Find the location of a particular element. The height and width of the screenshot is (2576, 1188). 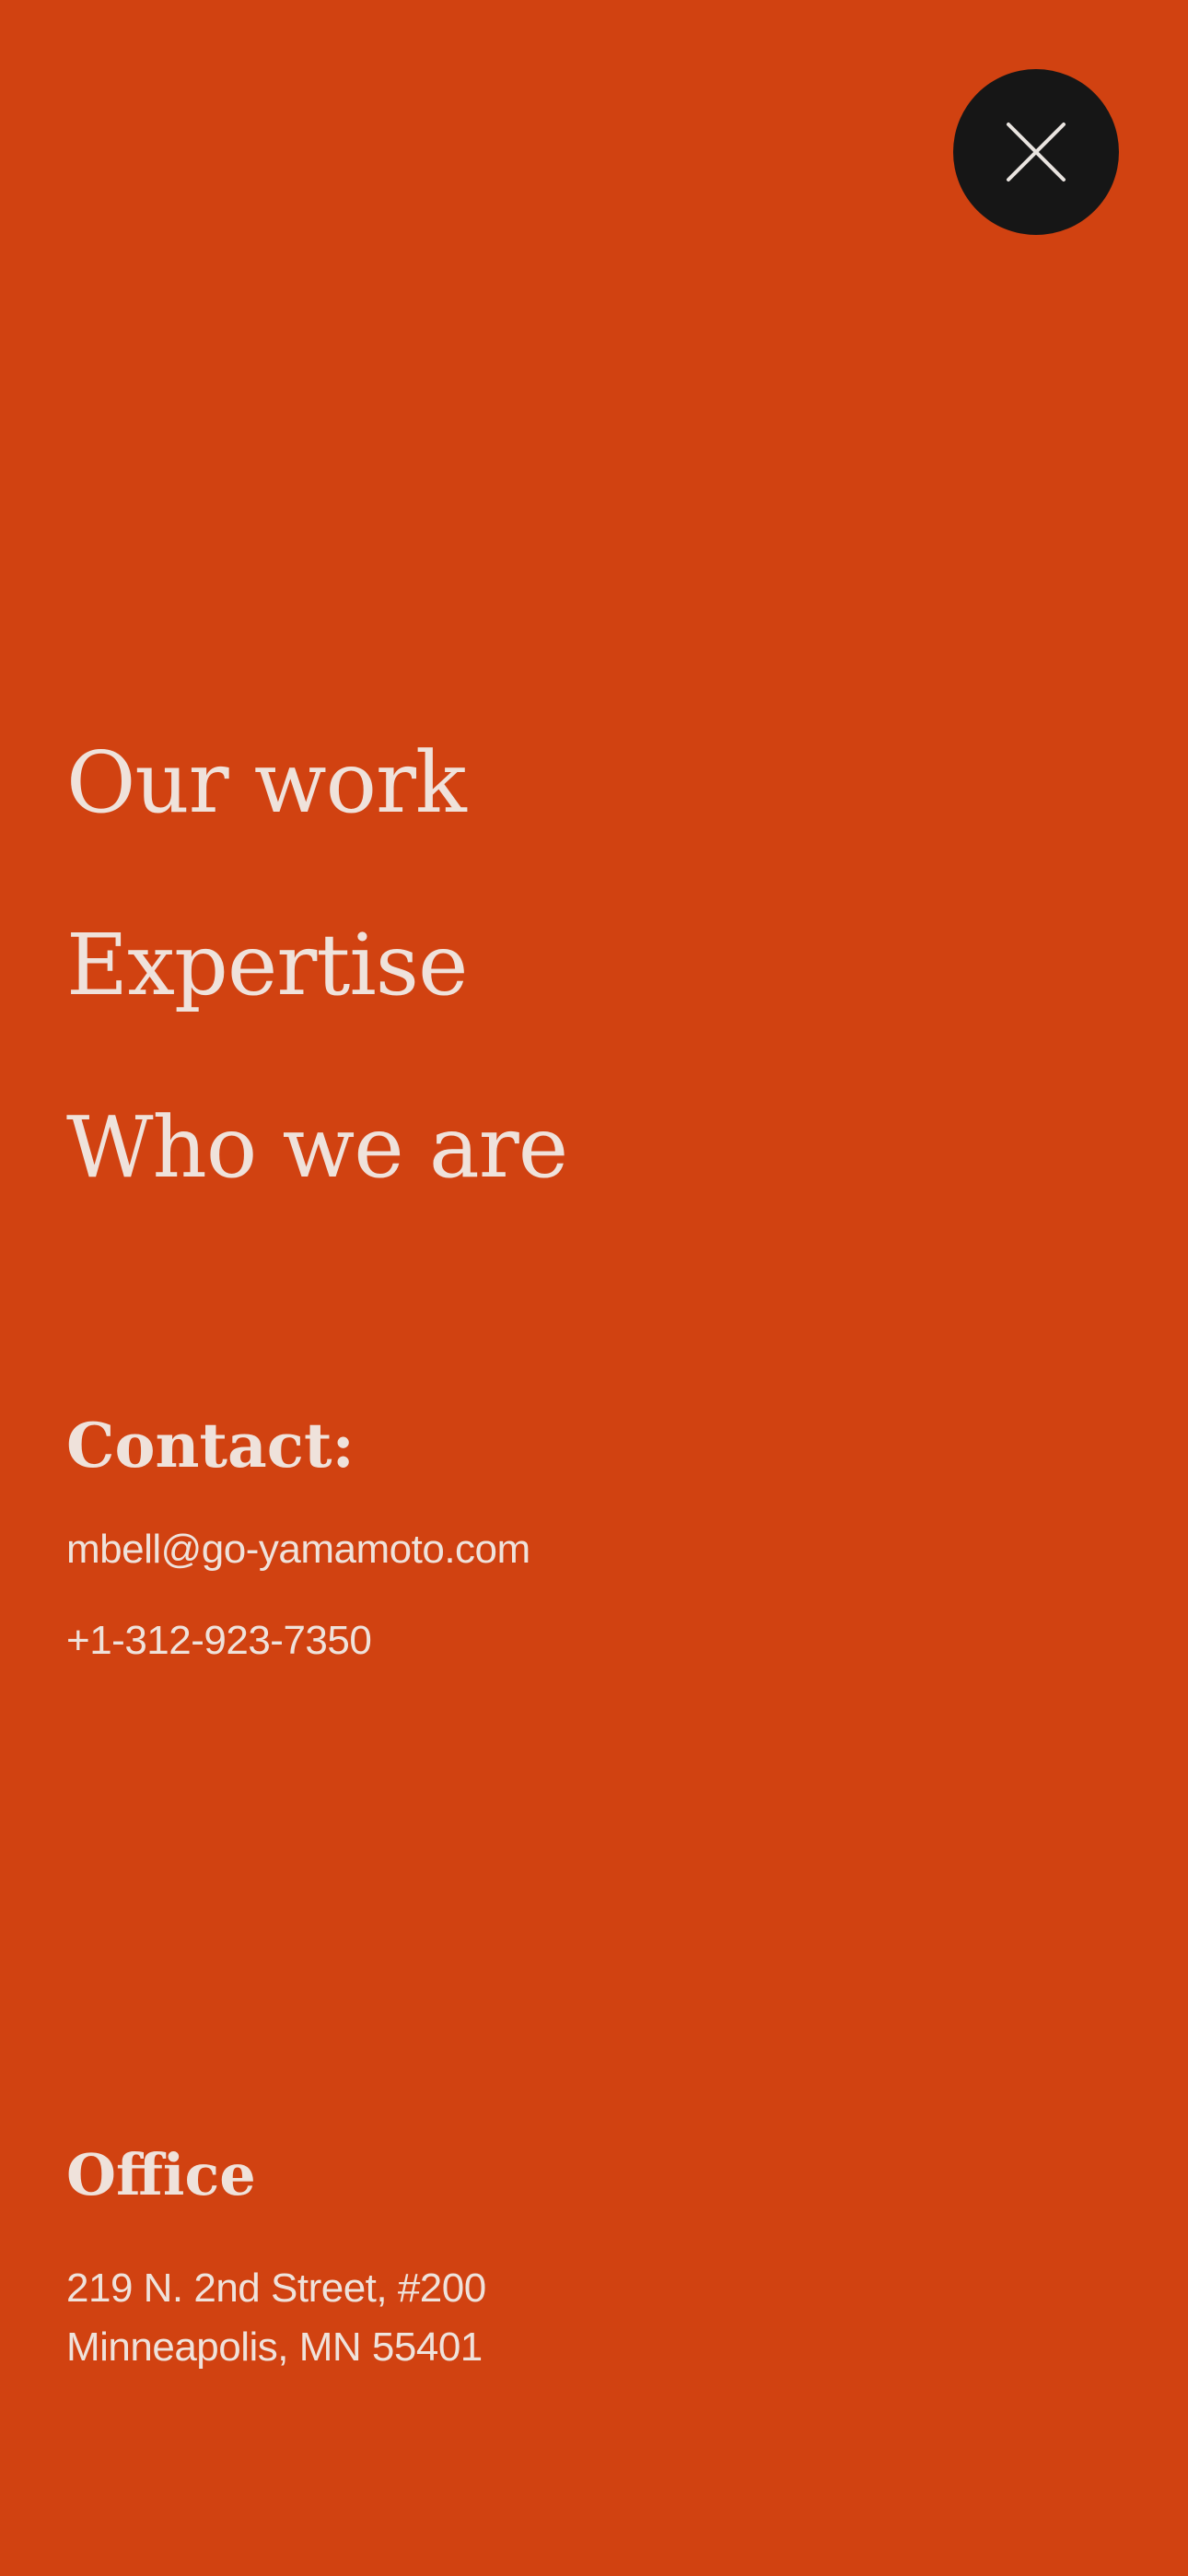

office-heading: Office is located at coordinates (161, 2174).